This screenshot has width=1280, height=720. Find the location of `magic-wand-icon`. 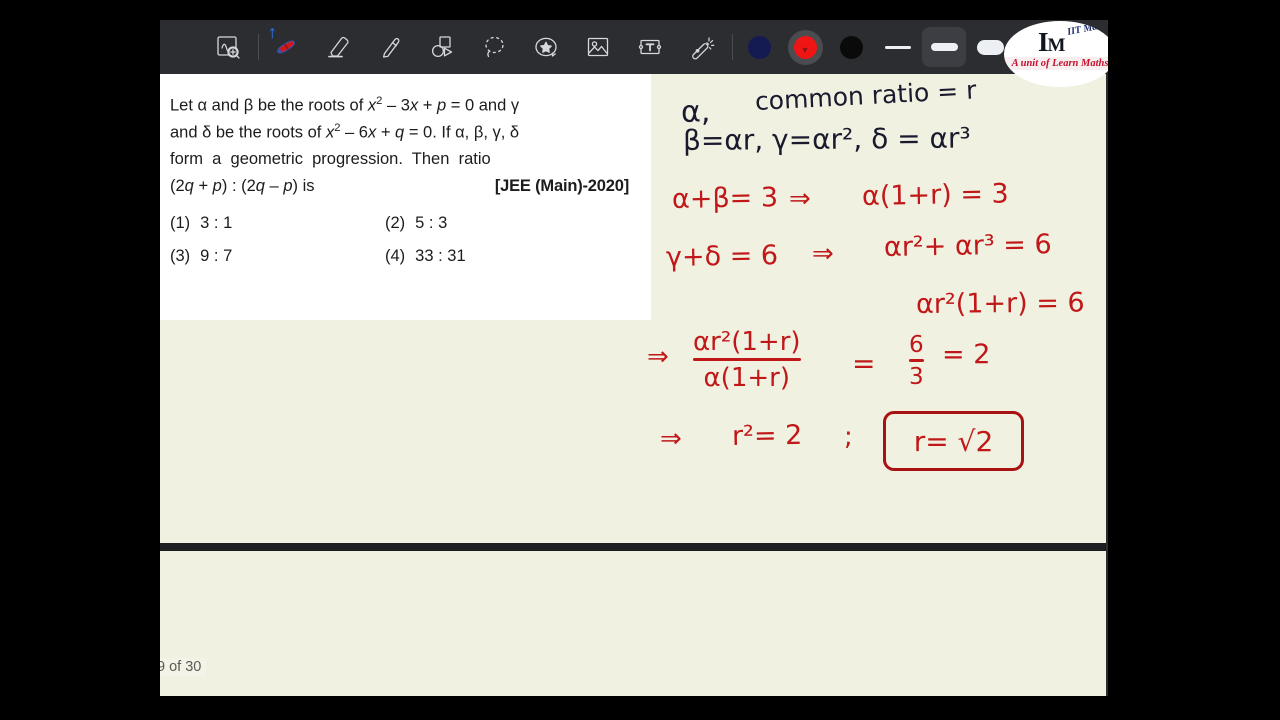

magic-wand-icon is located at coordinates (703, 48).